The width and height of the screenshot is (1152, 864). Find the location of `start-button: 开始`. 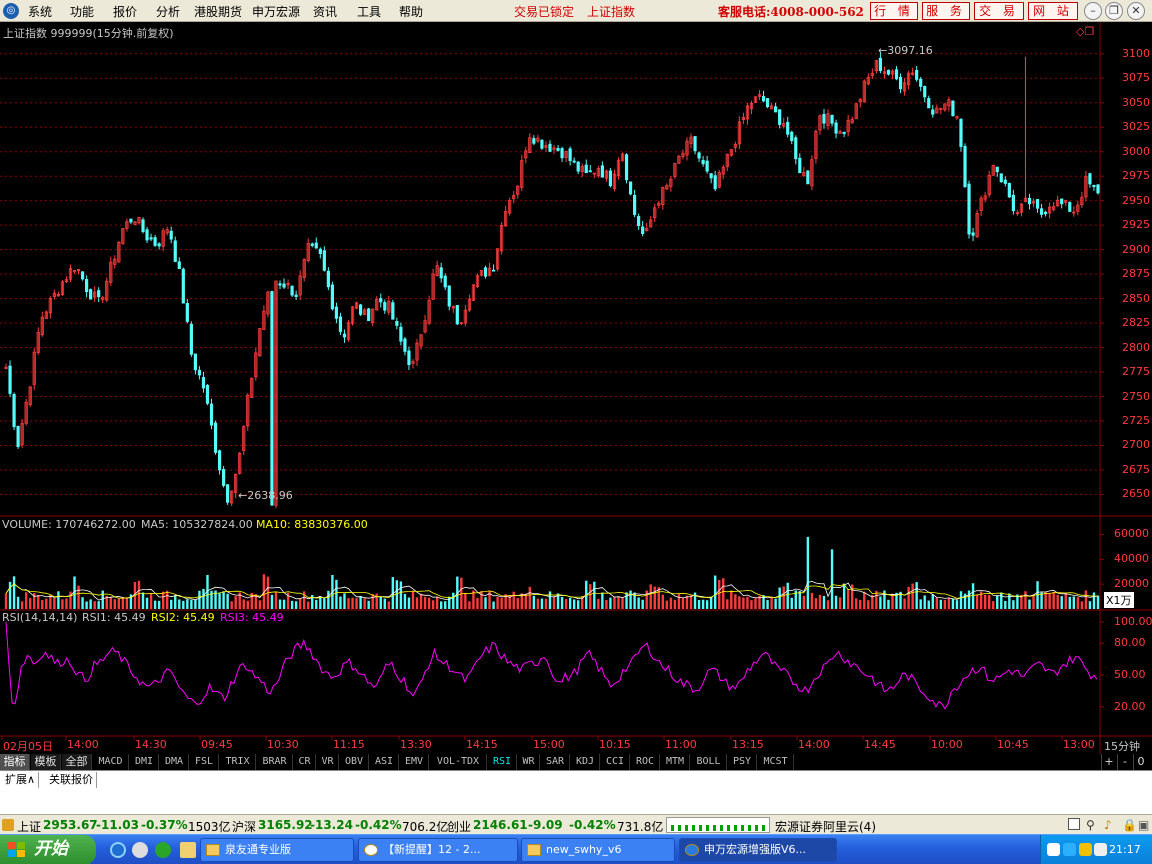

start-button: 开始 is located at coordinates (48, 849).